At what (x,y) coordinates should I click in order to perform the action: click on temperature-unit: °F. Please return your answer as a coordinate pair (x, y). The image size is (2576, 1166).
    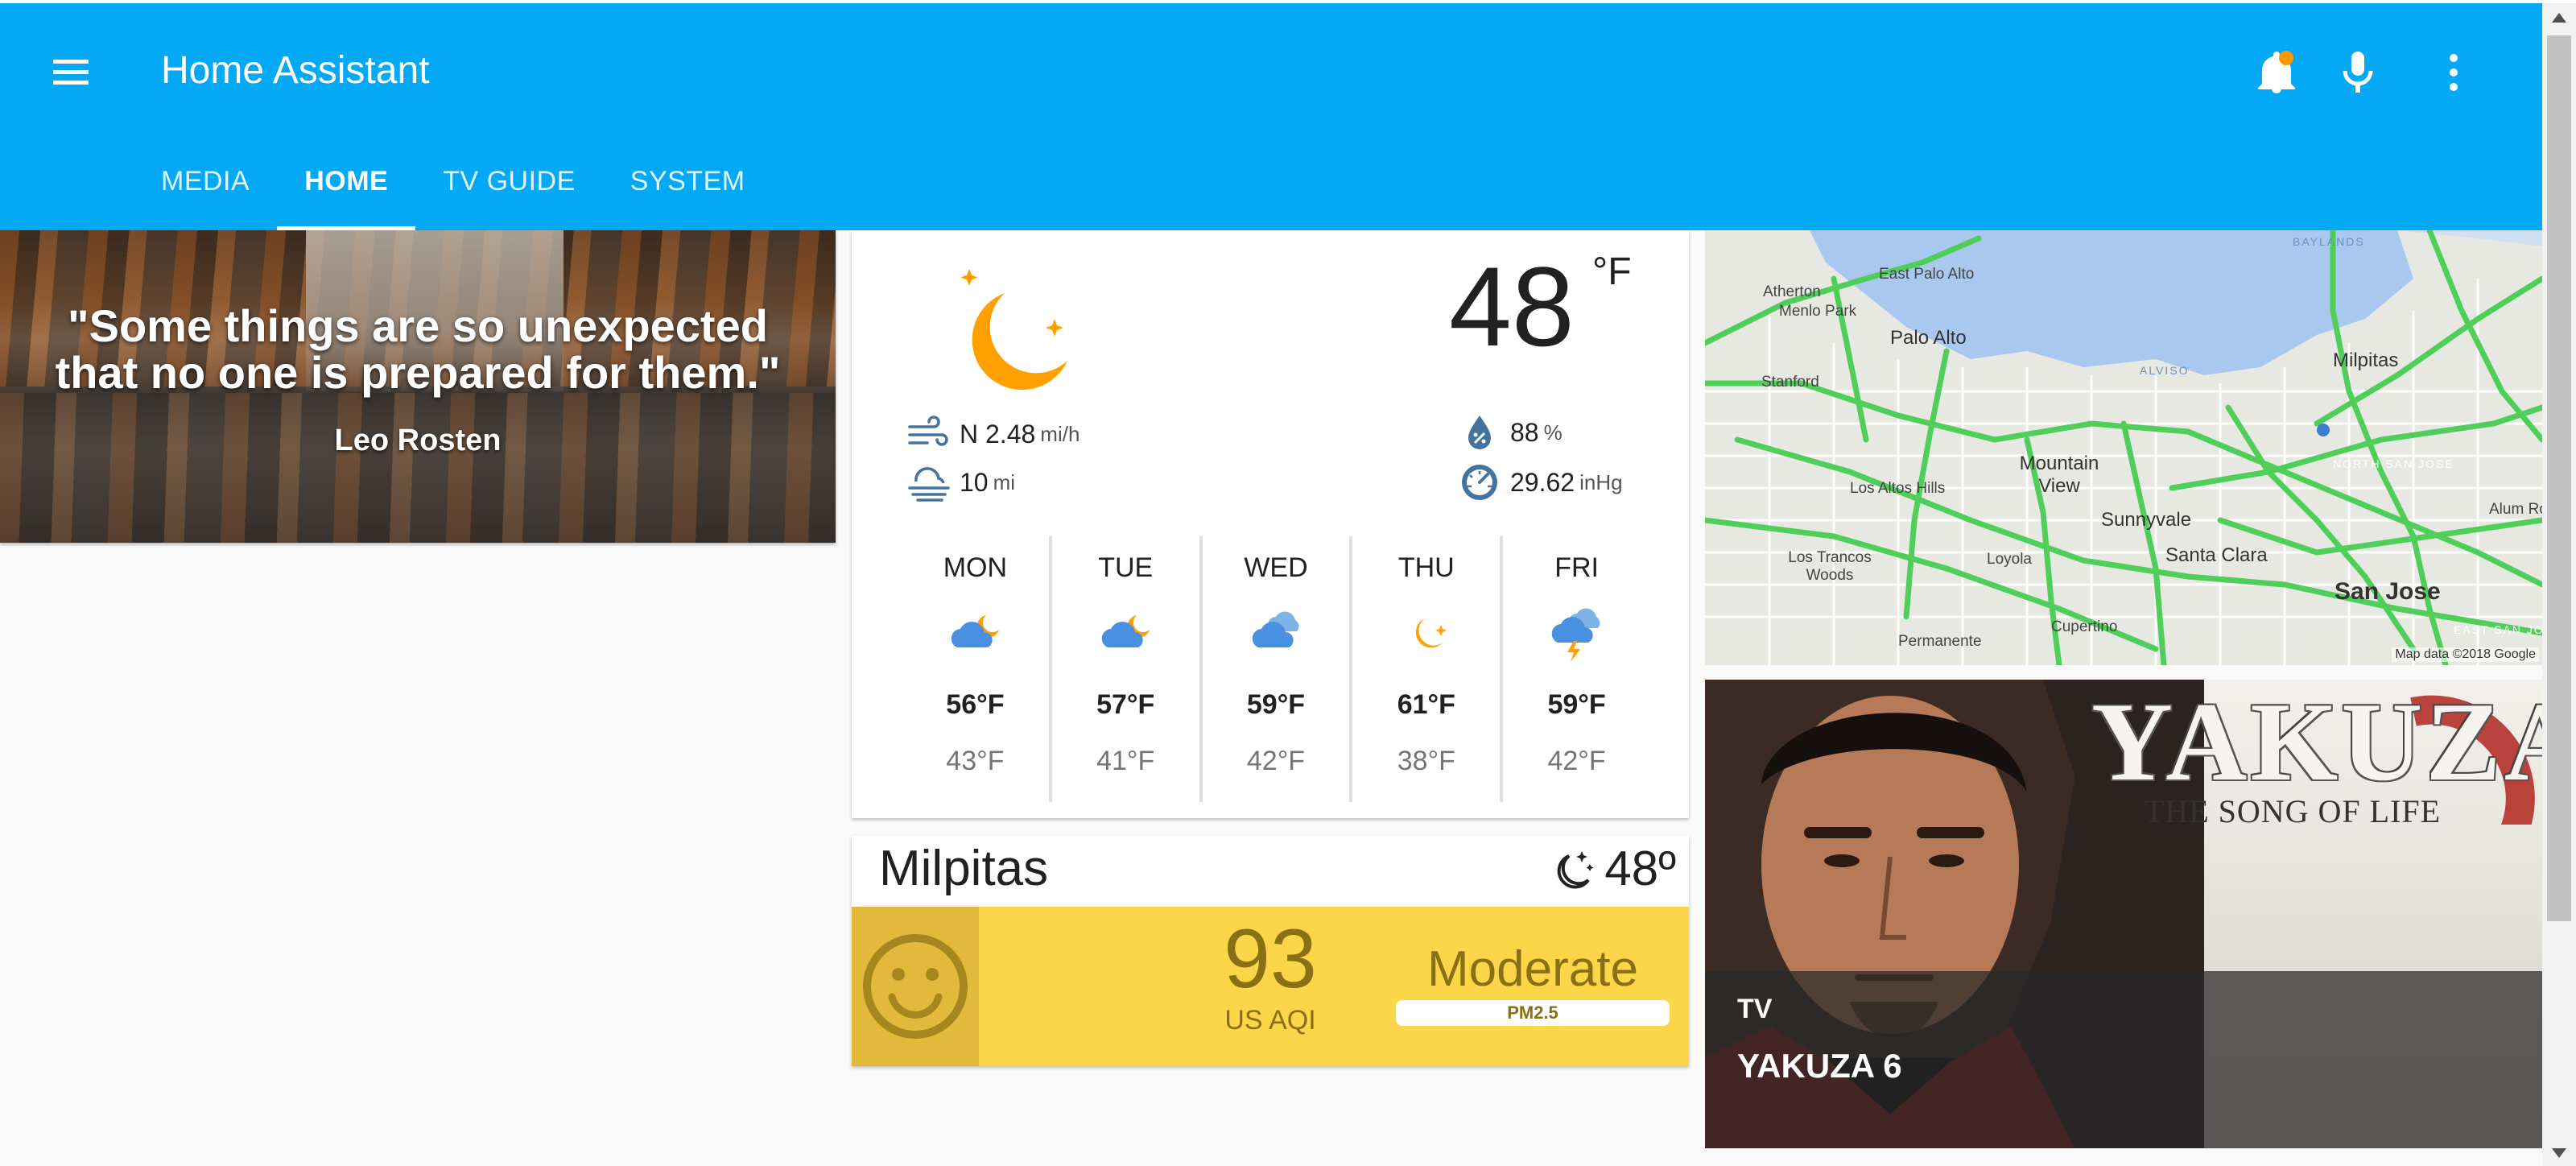
    Looking at the image, I should click on (1612, 272).